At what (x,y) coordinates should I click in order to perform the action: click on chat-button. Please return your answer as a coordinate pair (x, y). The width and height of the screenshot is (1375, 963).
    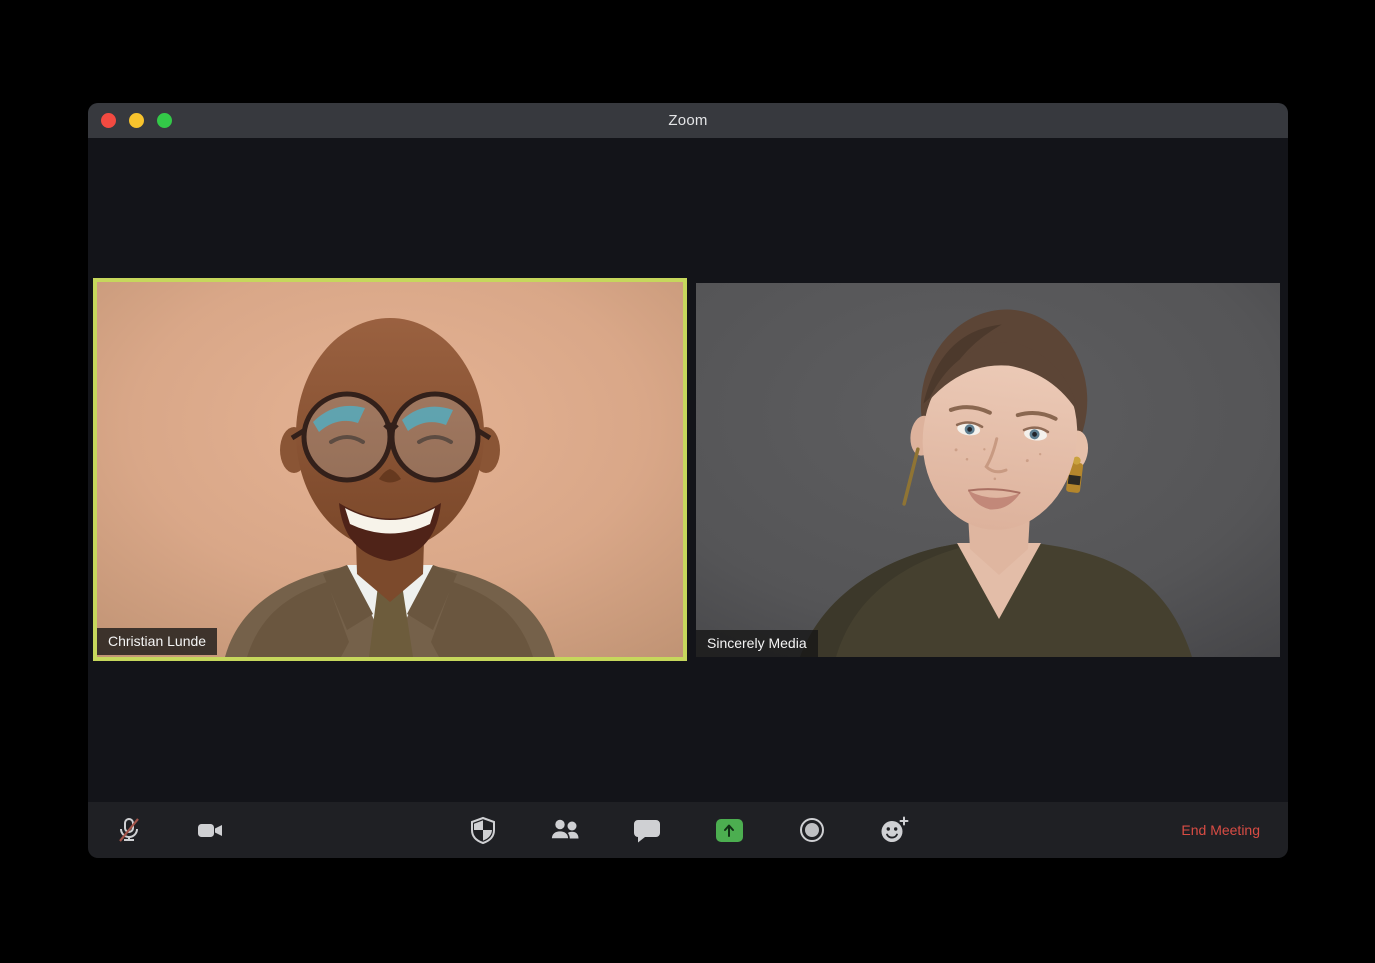
    Looking at the image, I should click on (647, 830).